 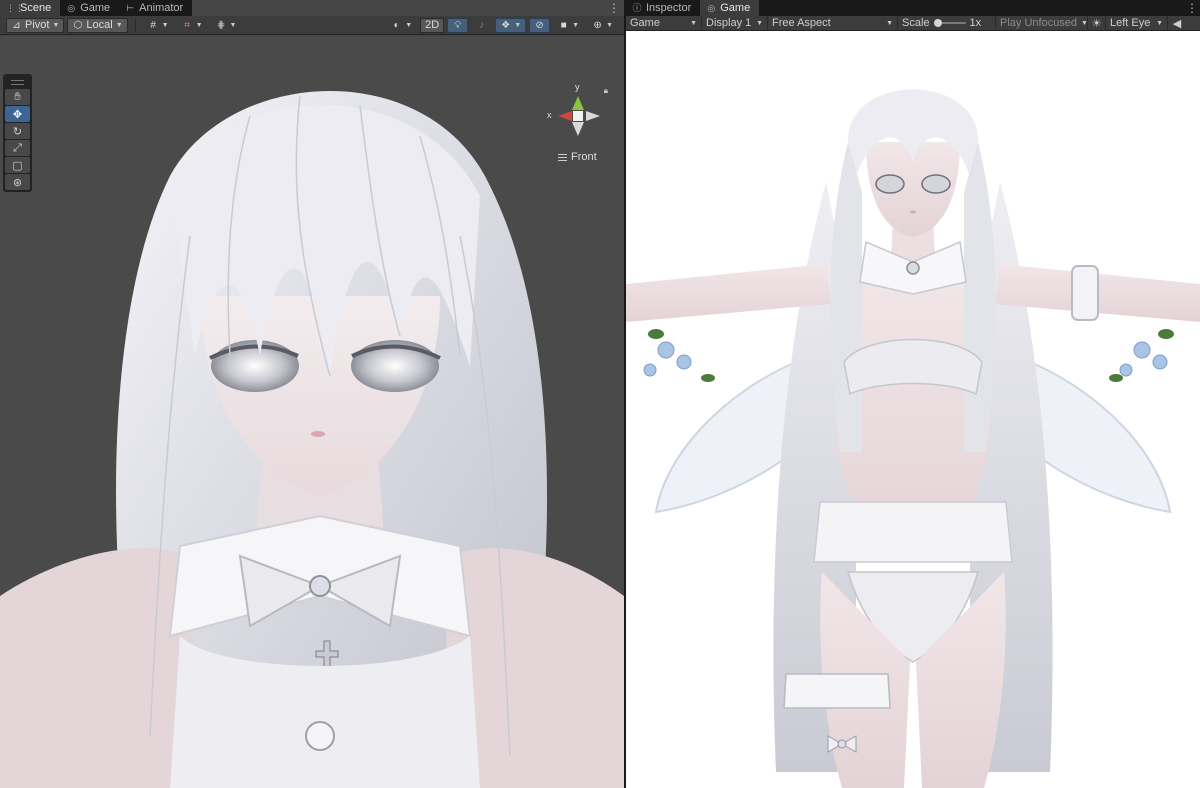 I want to click on scale-value: 1x, so click(x=975, y=23).